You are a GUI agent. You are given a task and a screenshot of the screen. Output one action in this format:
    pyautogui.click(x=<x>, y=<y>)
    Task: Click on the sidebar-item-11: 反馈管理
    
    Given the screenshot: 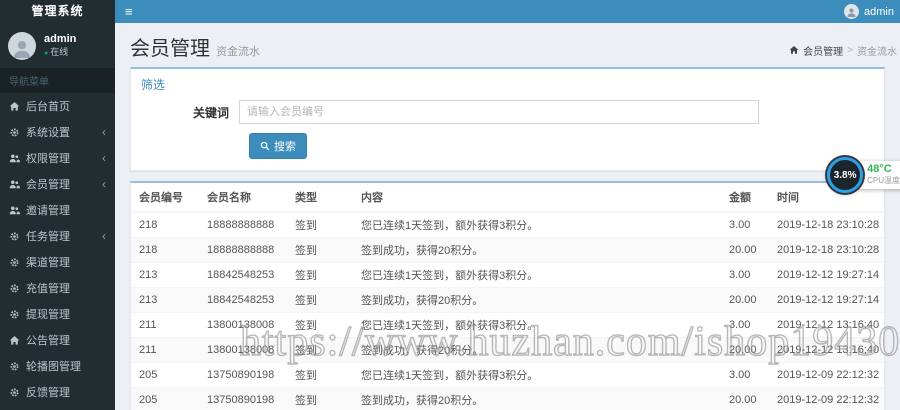 What is the action you would take?
    pyautogui.click(x=57, y=392)
    